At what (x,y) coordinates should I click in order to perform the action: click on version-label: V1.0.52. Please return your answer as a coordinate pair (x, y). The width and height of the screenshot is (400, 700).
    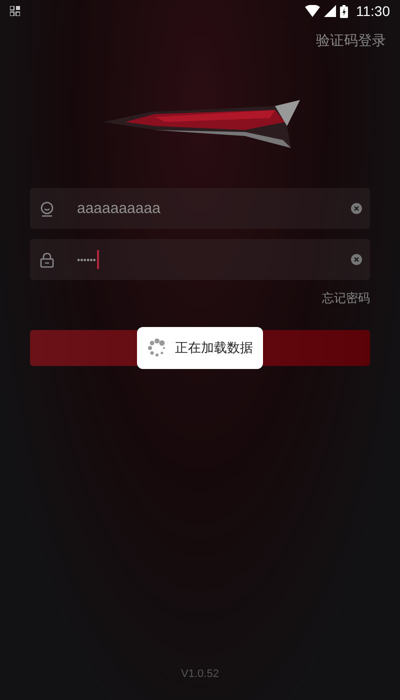
    Looking at the image, I should click on (200, 675).